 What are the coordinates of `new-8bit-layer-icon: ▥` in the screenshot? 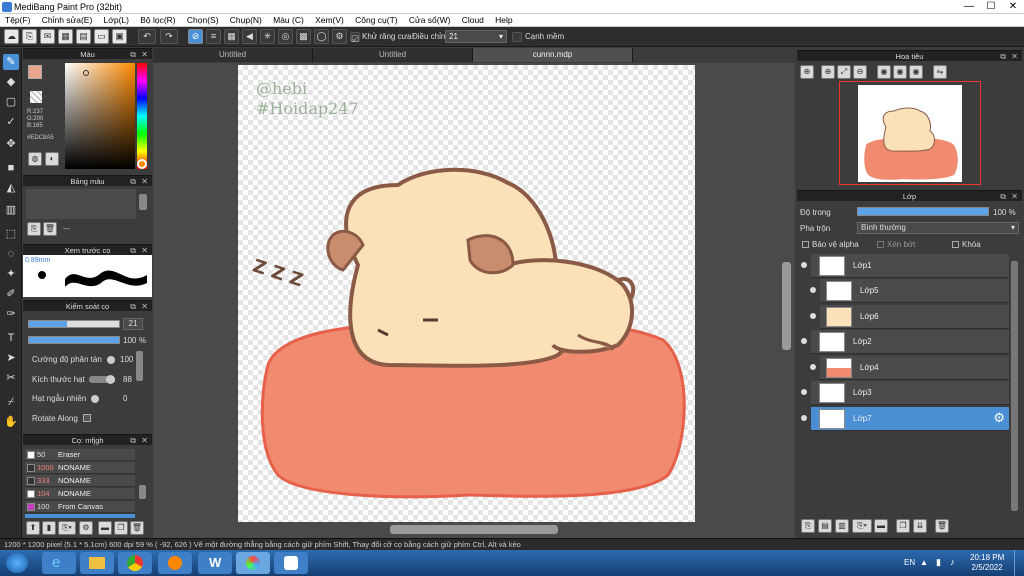 It's located at (842, 526).